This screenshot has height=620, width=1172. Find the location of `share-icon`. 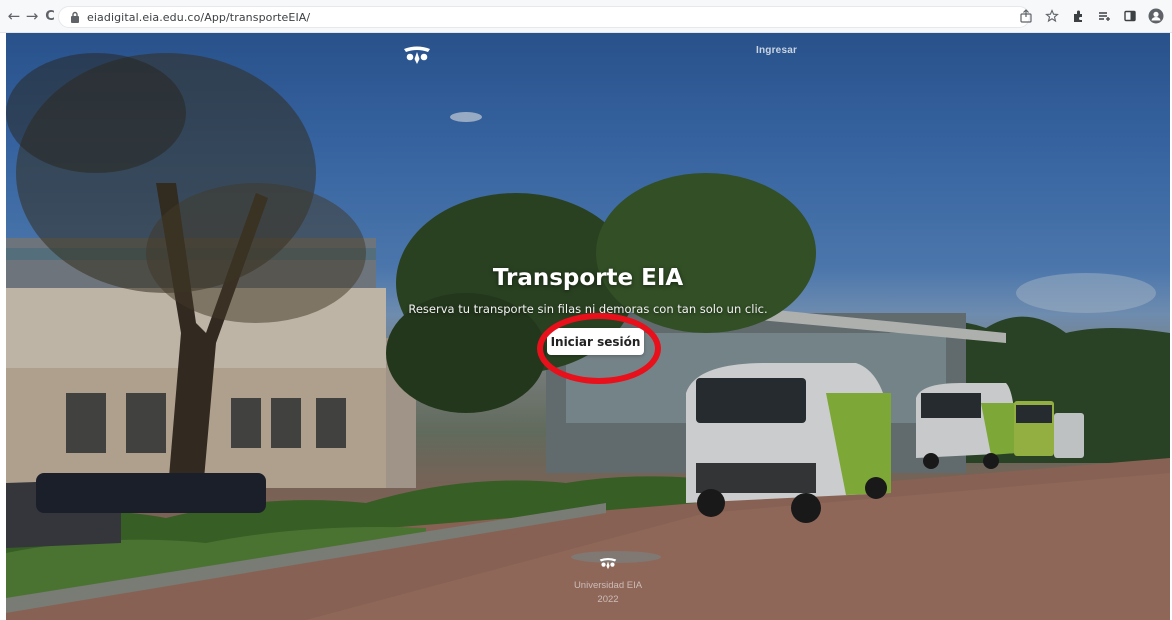

share-icon is located at coordinates (1026, 16).